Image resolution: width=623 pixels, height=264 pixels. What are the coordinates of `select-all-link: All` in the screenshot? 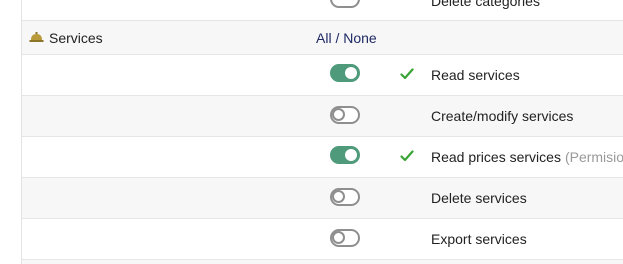 It's located at (324, 38).